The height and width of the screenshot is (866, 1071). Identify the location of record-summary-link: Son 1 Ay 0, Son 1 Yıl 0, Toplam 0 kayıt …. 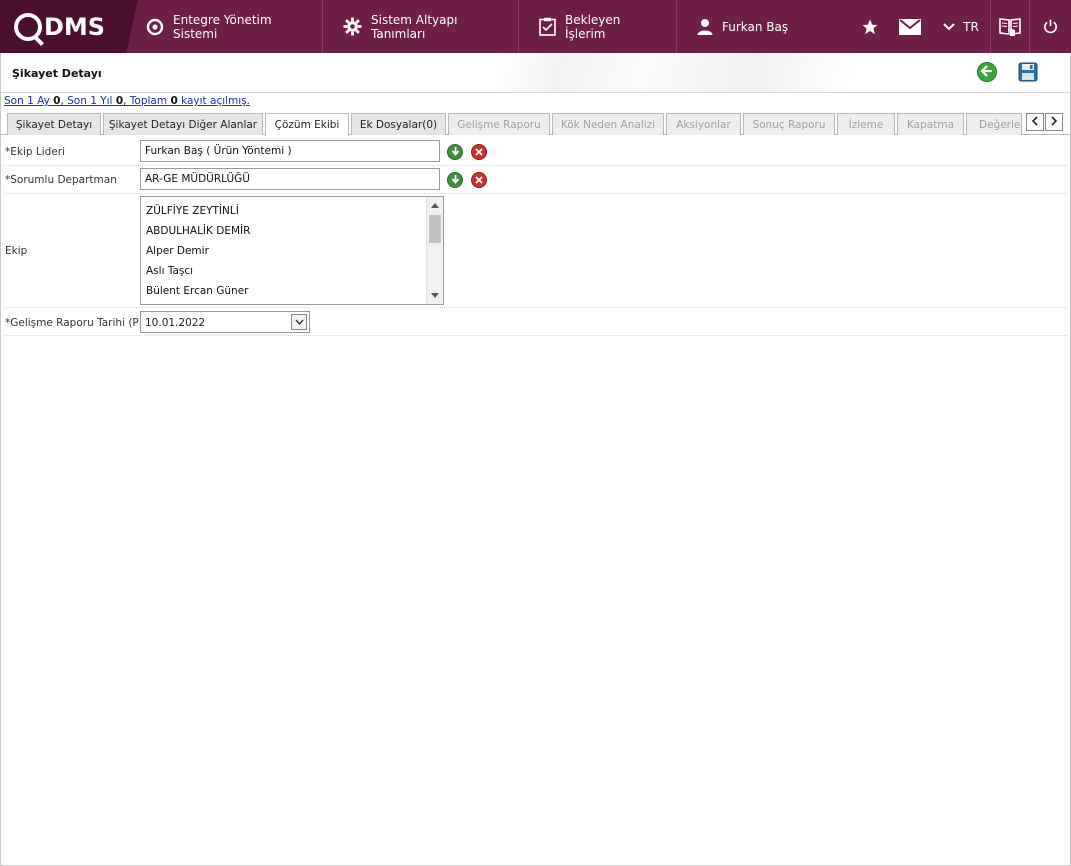
(127, 101).